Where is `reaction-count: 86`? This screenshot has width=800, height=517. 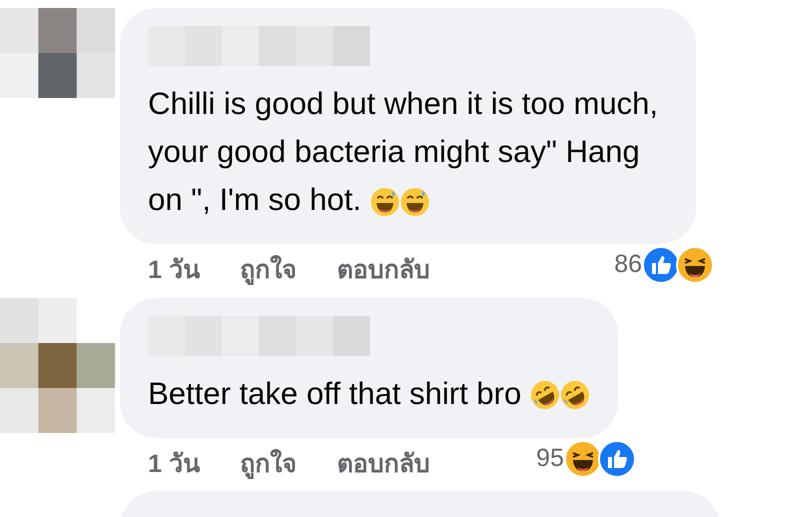
reaction-count: 86 is located at coordinates (628, 264).